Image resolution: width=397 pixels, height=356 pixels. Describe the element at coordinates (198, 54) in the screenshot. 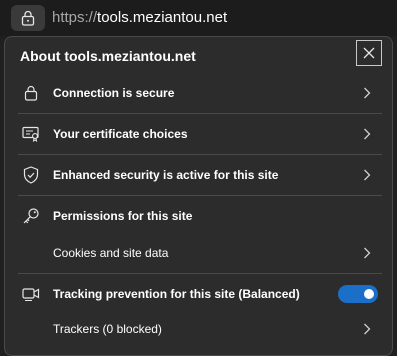

I see `panel-header: About tools.meziantou.net` at that location.